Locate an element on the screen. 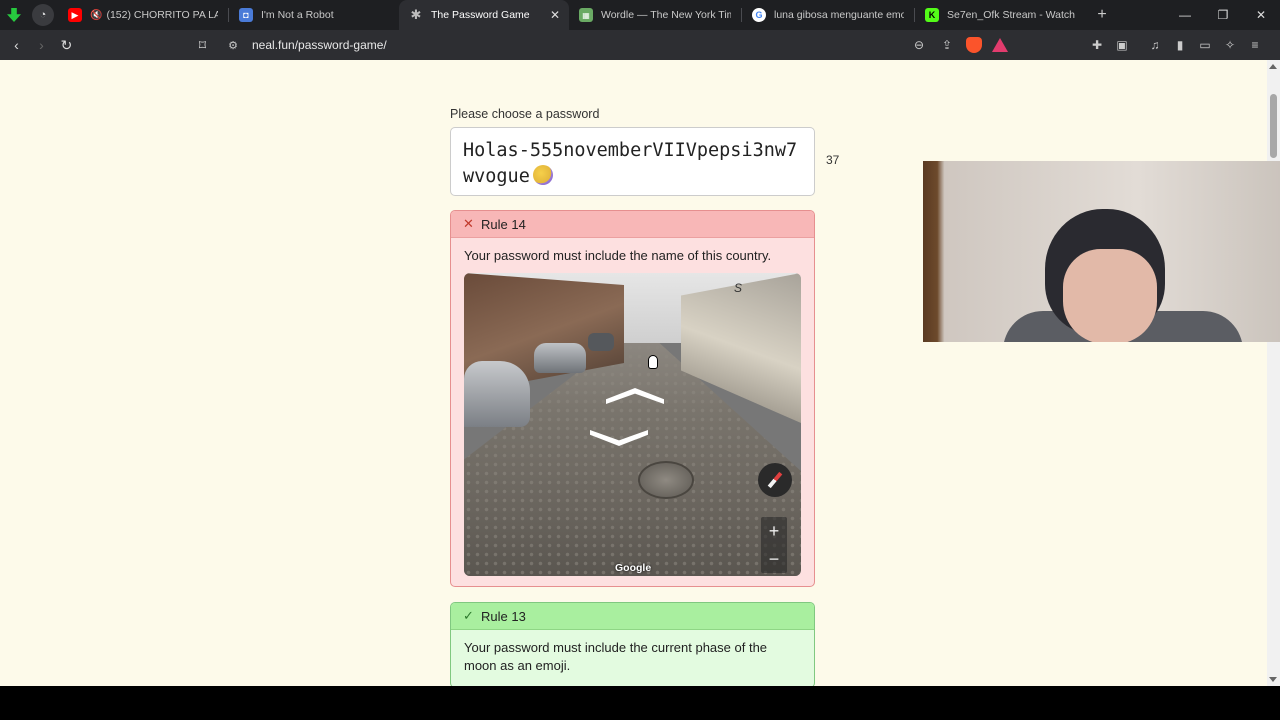 The height and width of the screenshot is (720, 1280). toolbar-right: ✚ ▣ ♫ ▮ ▭ ✧ ≡ is located at coordinates (1176, 45).